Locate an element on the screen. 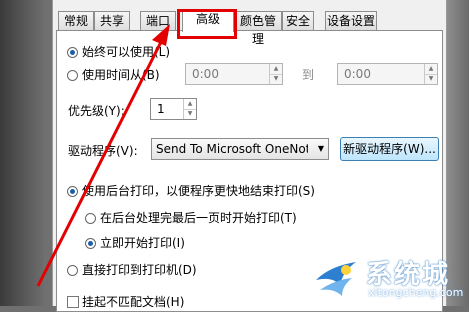  watermark: 系统城 xitongcheng.com is located at coordinates (388, 279).